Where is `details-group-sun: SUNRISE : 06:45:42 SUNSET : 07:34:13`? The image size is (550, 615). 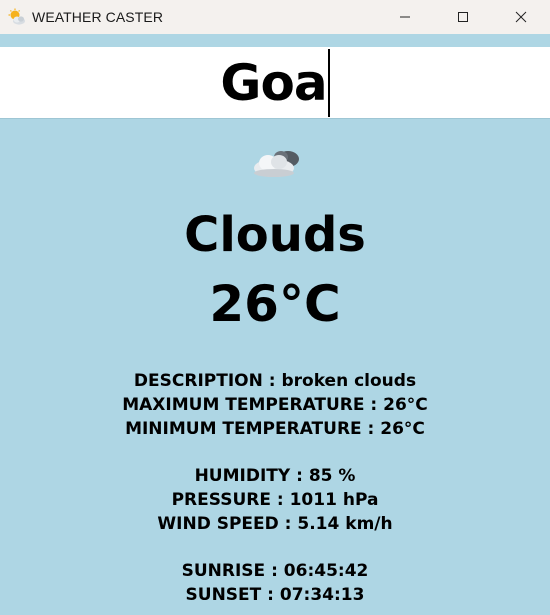
details-group-sun: SUNRISE : 06:45:42 SUNSET : 07:34:13 is located at coordinates (275, 583).